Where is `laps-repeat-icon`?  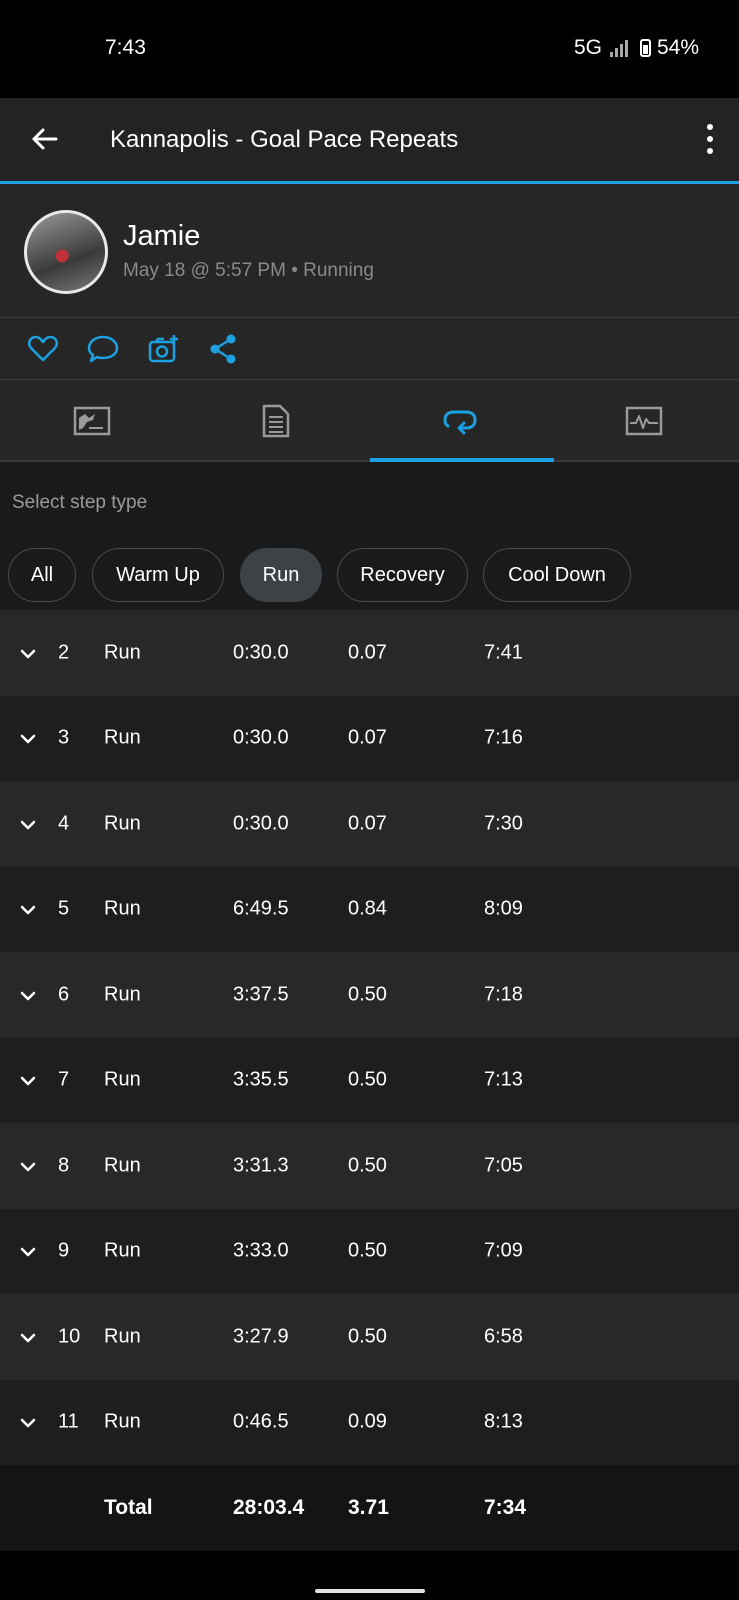 laps-repeat-icon is located at coordinates (460, 422).